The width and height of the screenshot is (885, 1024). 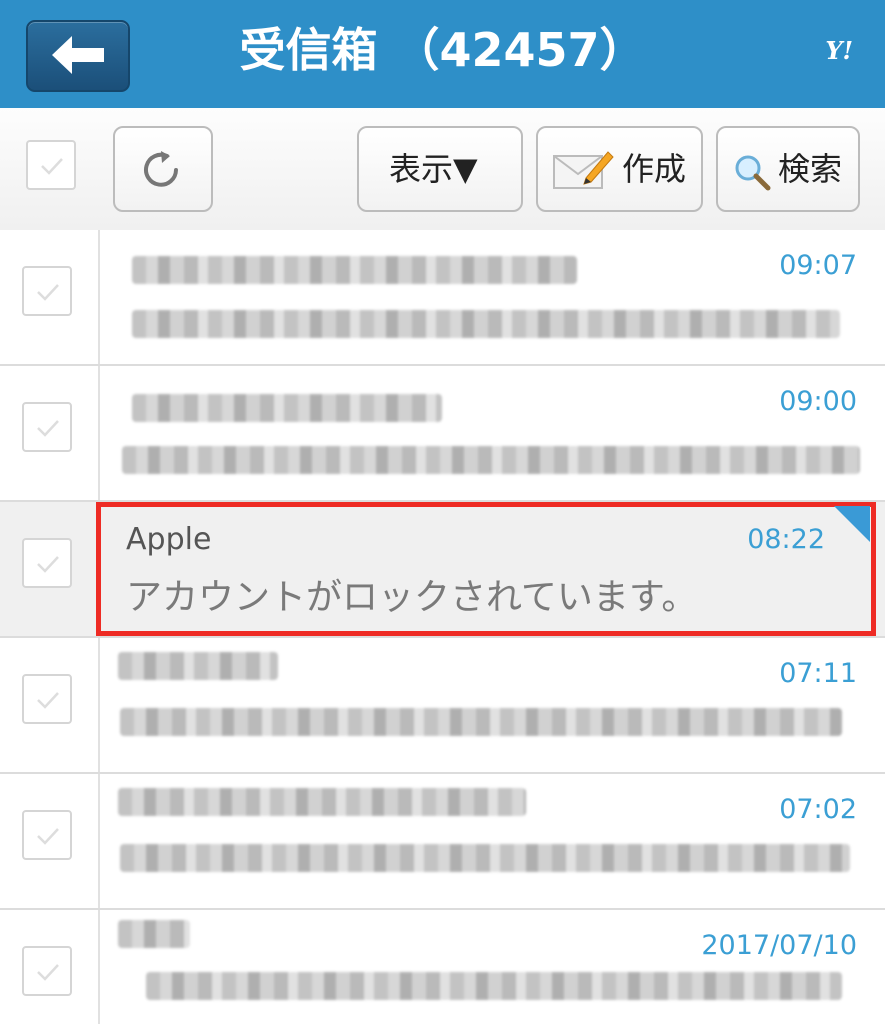 What do you see at coordinates (442, 50) in the screenshot?
I see `page-title: 受信箱 （42457）` at bounding box center [442, 50].